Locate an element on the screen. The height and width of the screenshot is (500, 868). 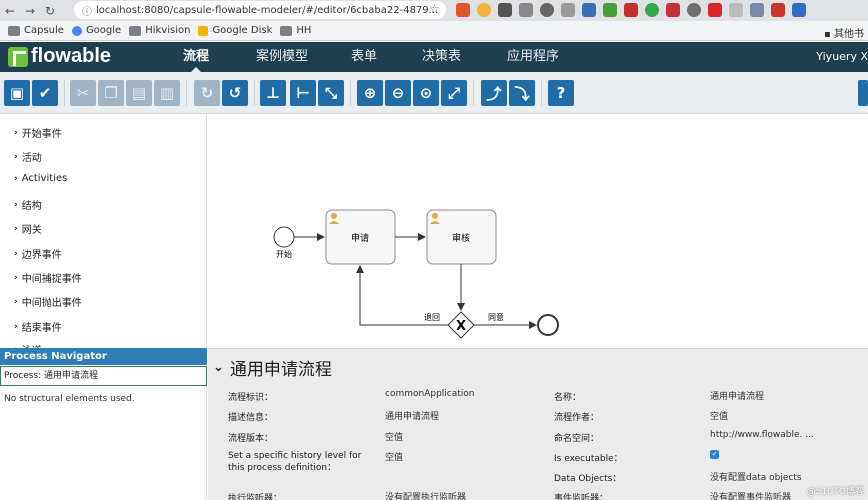
prop-value-data-objects: 没有配置data objects is located at coordinates (756, 476).